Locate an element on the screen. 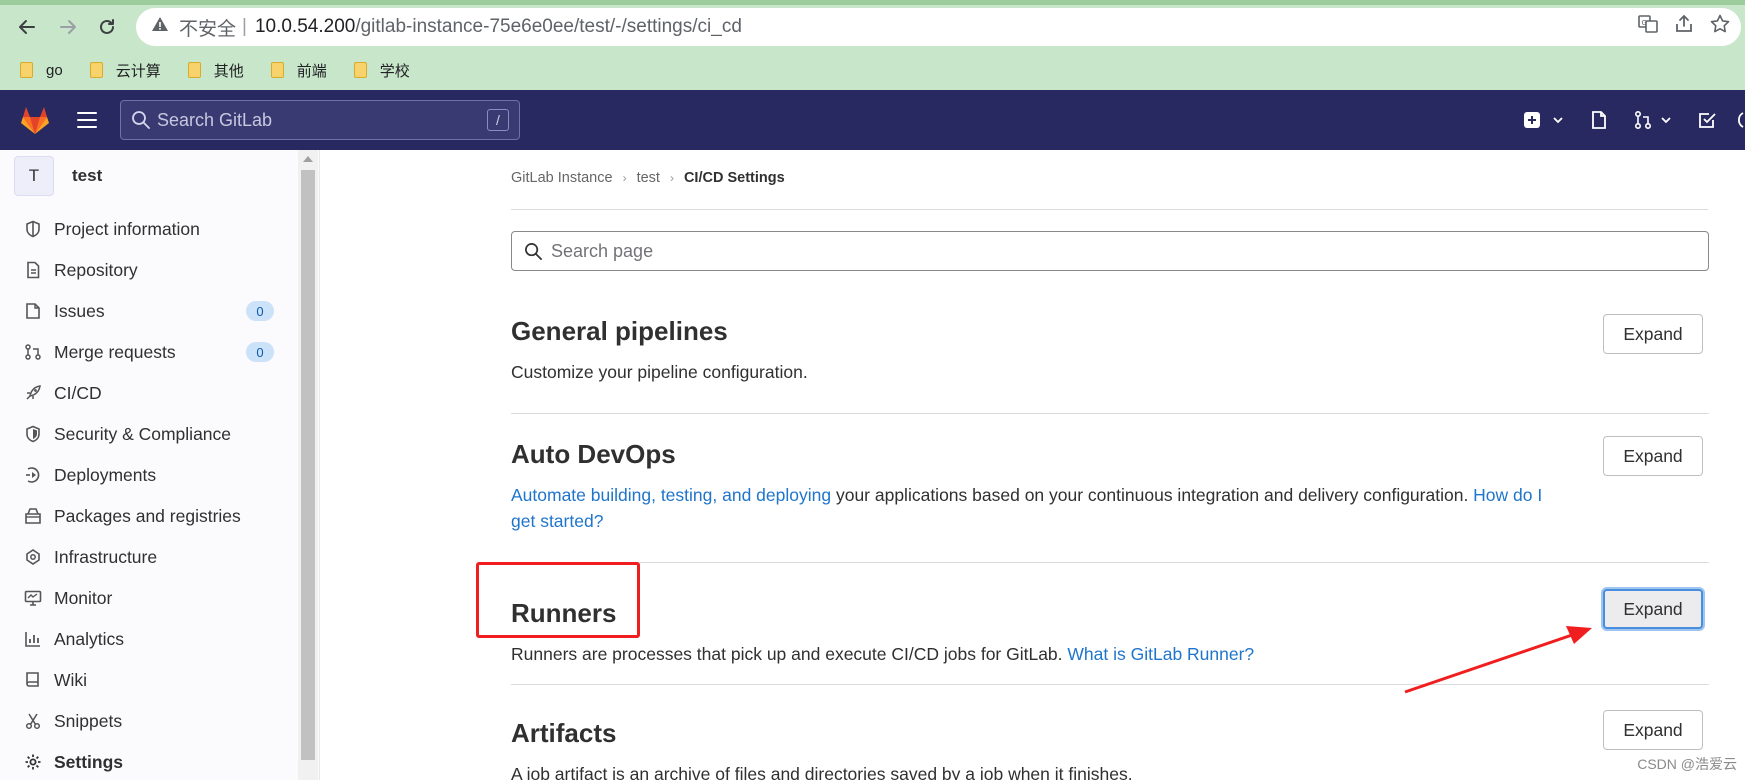 This screenshot has height=780, width=1745. help-header-button is located at coordinates (1735, 120).